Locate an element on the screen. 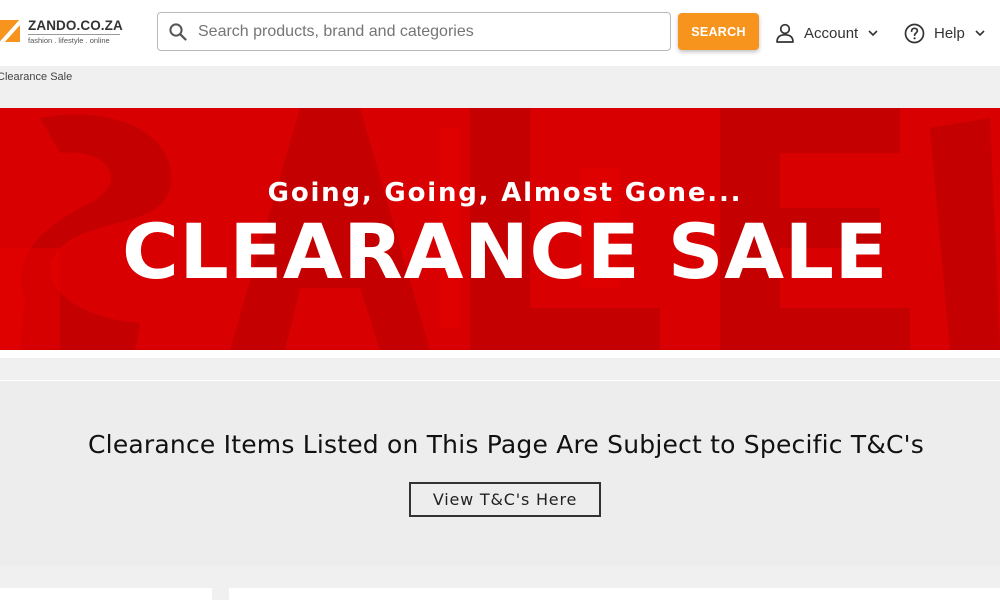 Image resolution: width=1000 pixels, height=600 pixels. logo-mark-icon is located at coordinates (10, 31).